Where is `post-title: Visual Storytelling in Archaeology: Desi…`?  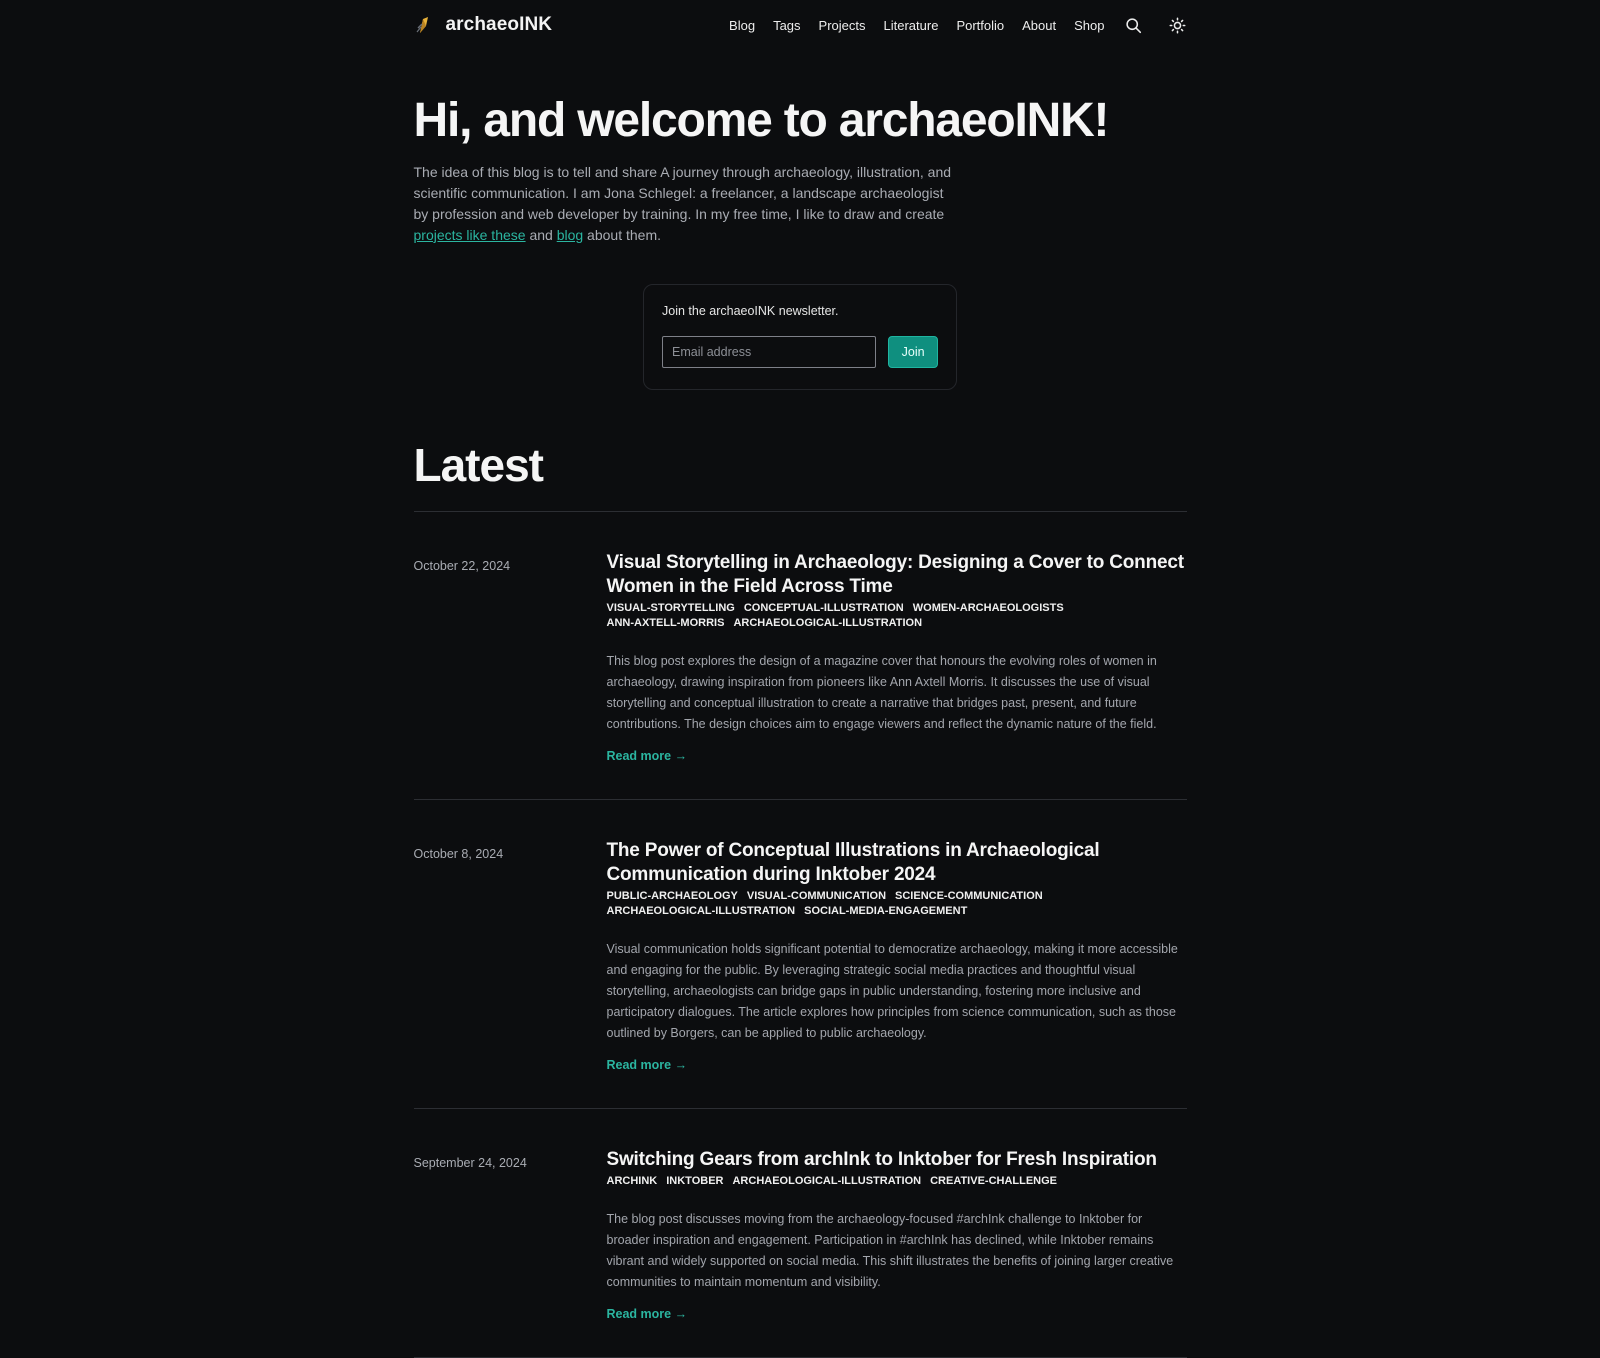
post-title: Visual Storytelling in Archaeology: Desi… is located at coordinates (897, 575).